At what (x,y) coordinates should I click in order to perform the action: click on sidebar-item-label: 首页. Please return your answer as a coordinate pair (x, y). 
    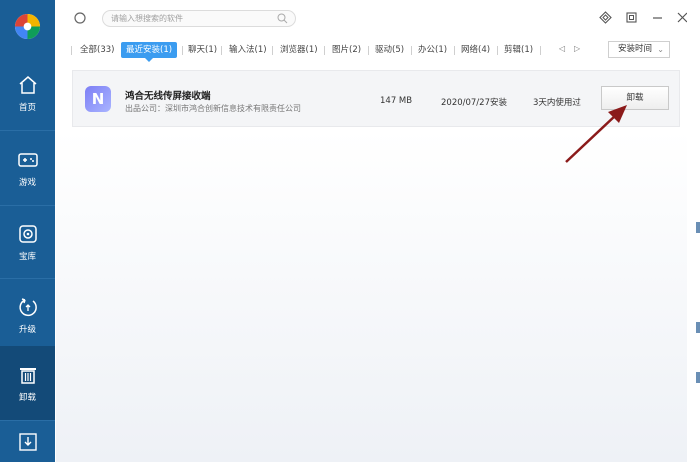
    Looking at the image, I should click on (27, 107).